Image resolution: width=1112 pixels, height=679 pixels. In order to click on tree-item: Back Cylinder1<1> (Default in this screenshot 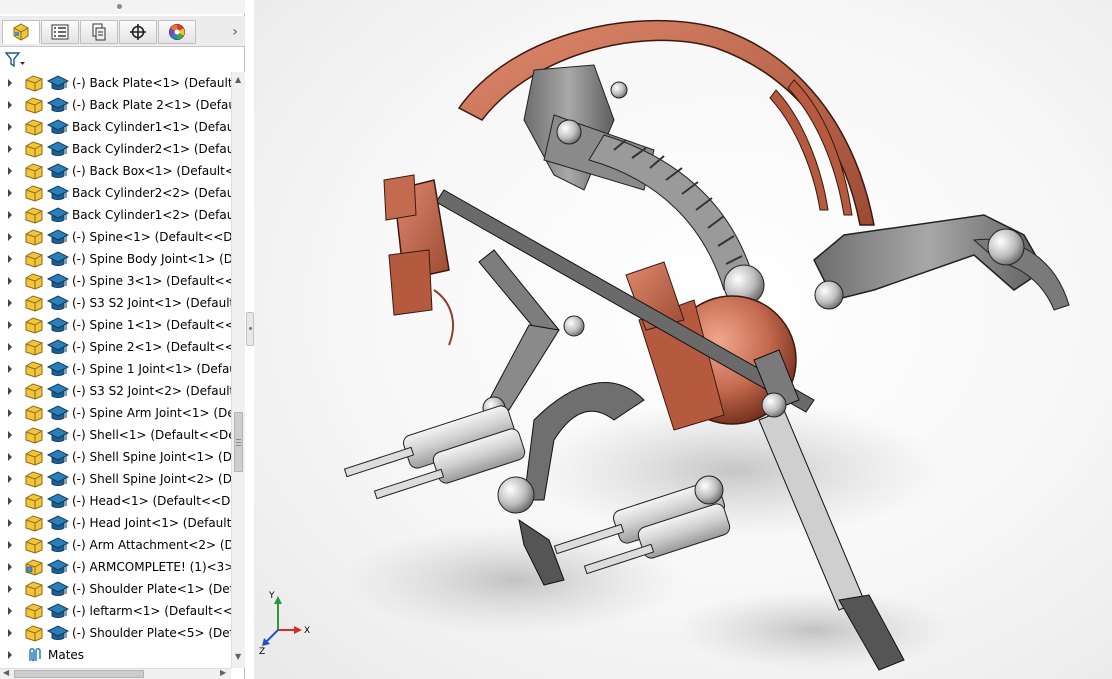, I will do `click(115, 127)`.